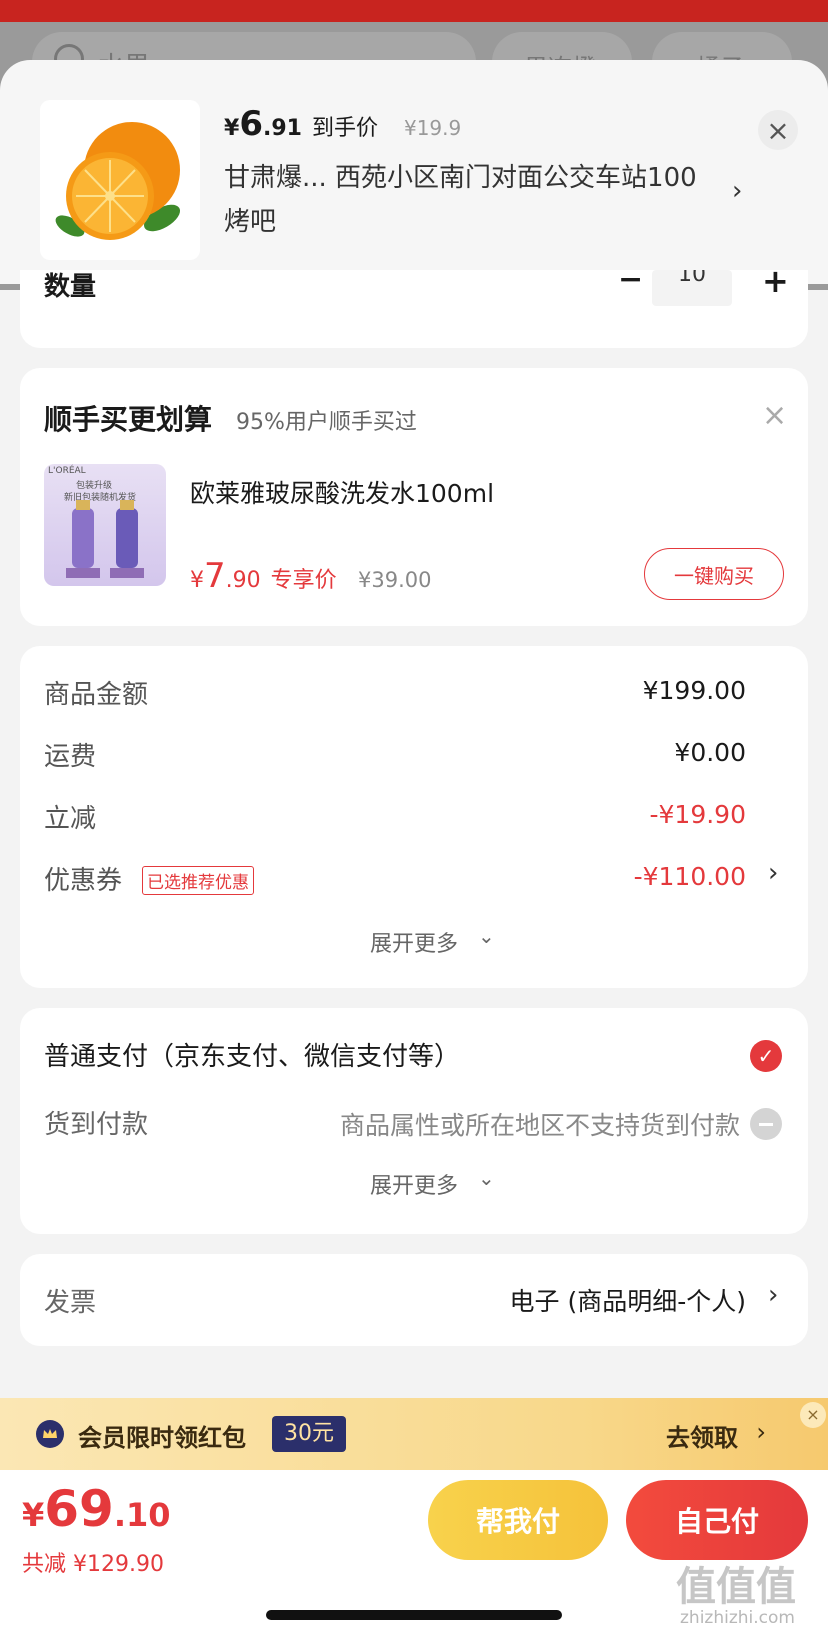 The image size is (828, 1639). Describe the element at coordinates (395, 580) in the screenshot. I see `upsell-original-price: ¥39.00` at that location.